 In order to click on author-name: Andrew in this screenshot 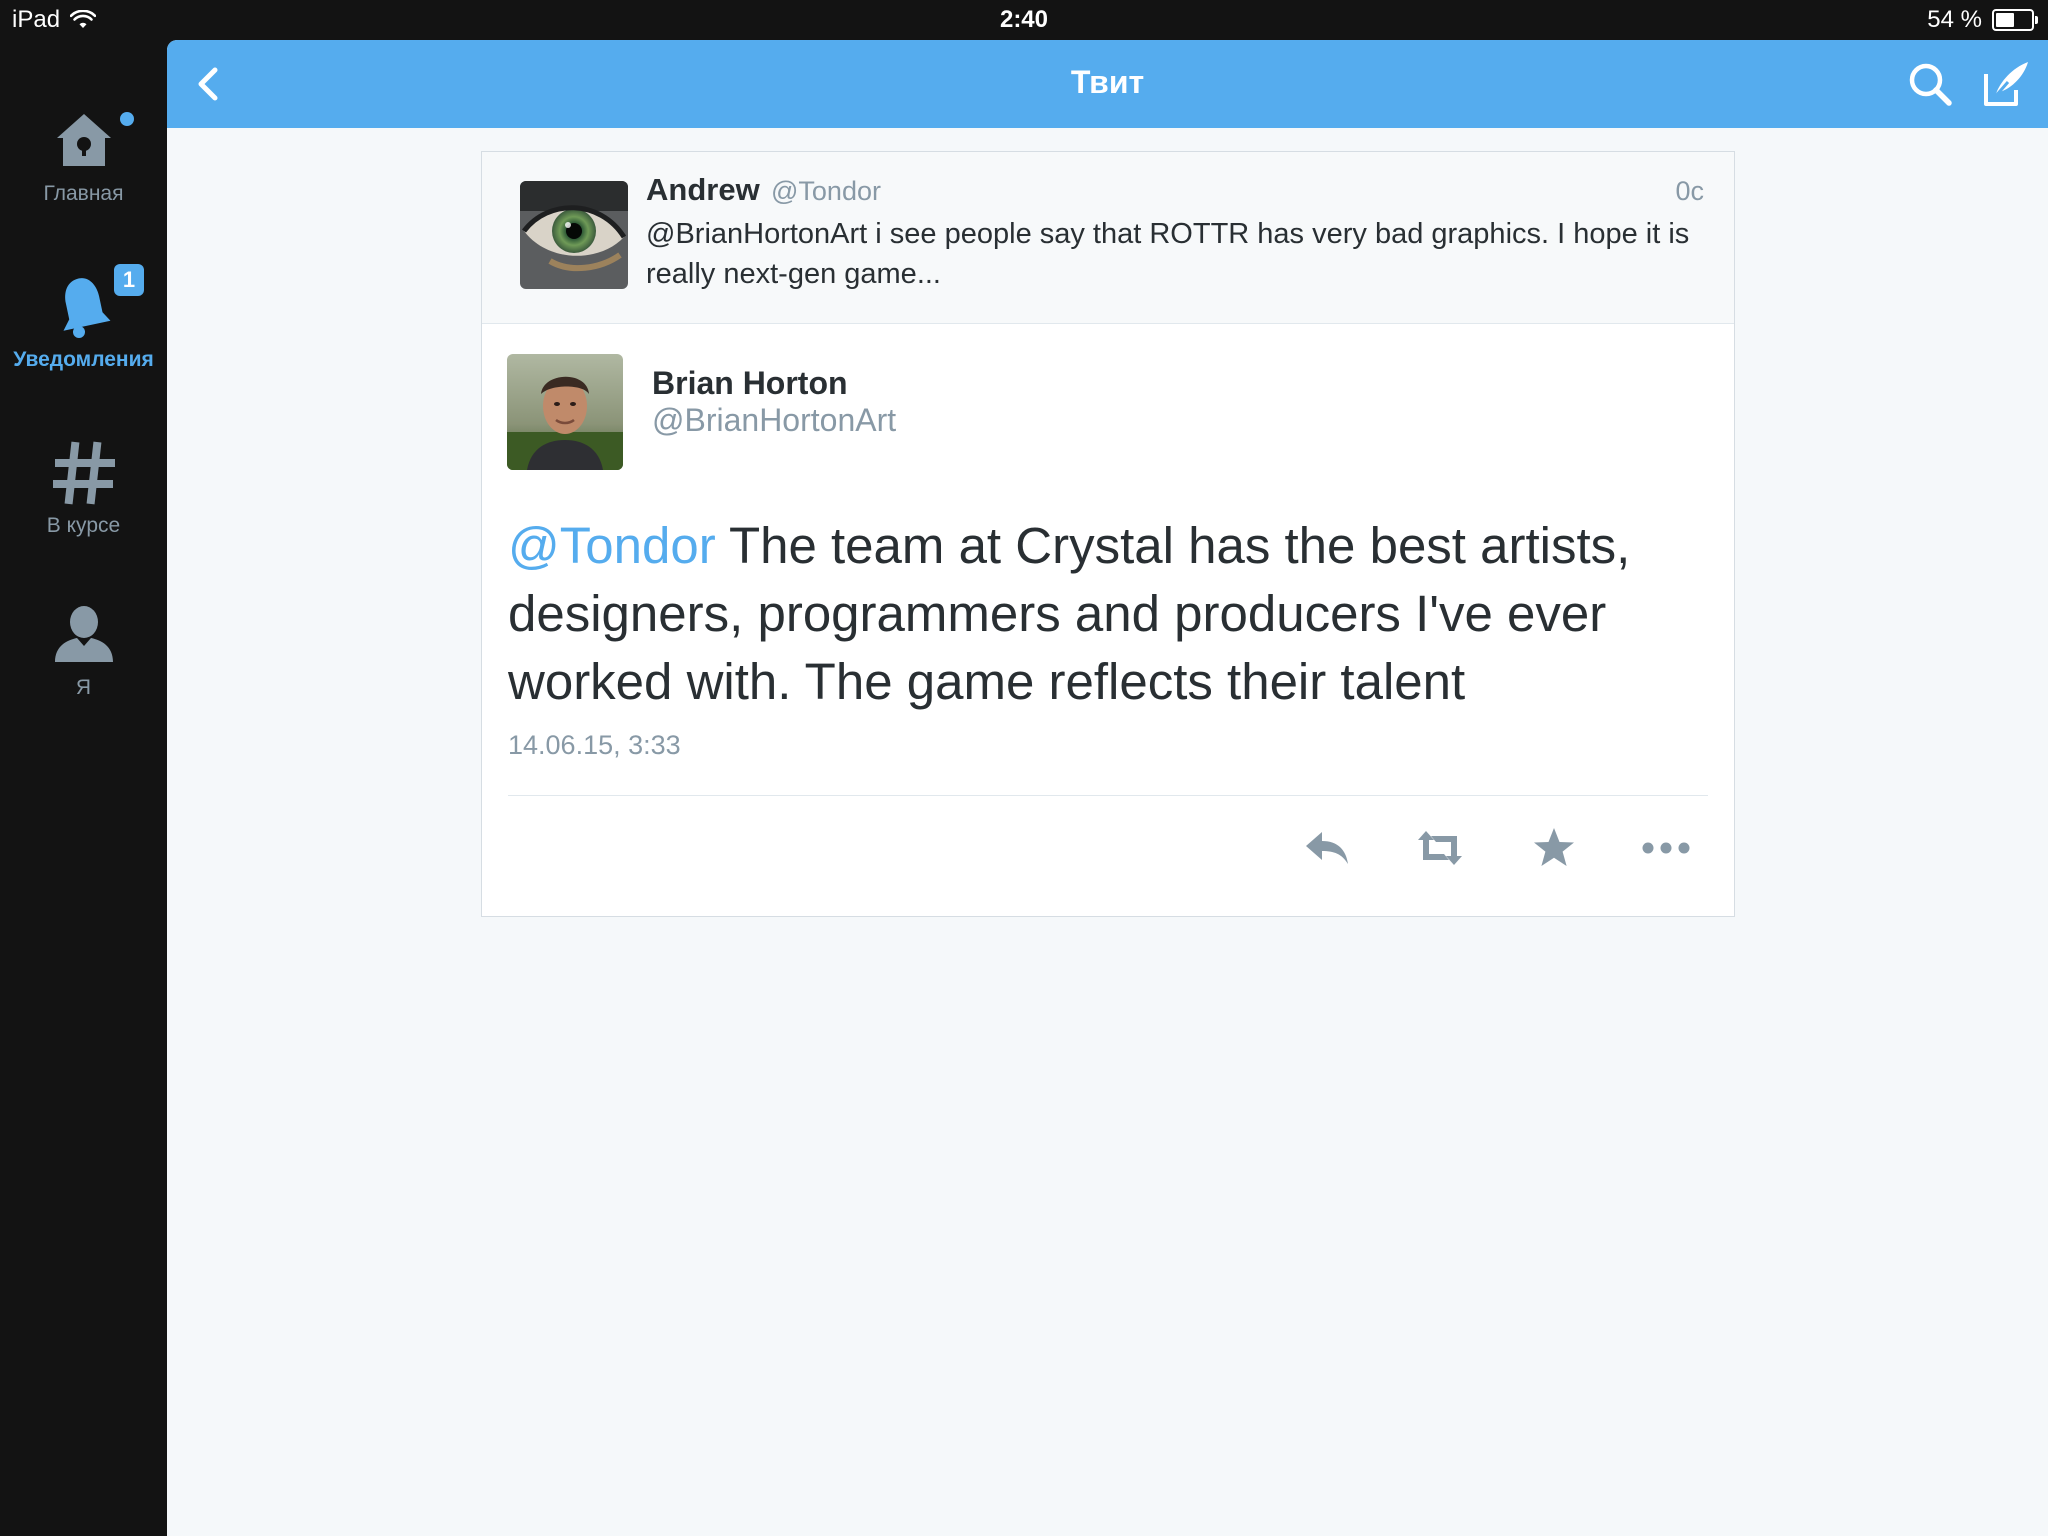, I will do `click(703, 190)`.